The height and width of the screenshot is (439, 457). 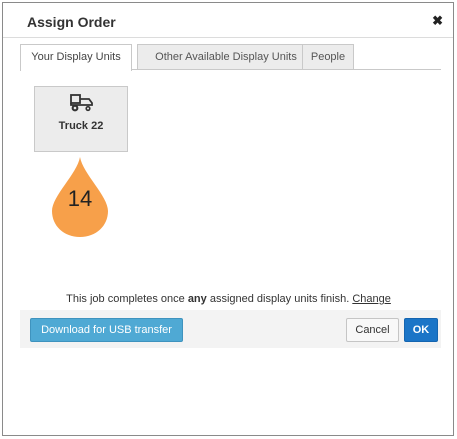 I want to click on dialog-title: Assign Order, so click(x=71, y=22).